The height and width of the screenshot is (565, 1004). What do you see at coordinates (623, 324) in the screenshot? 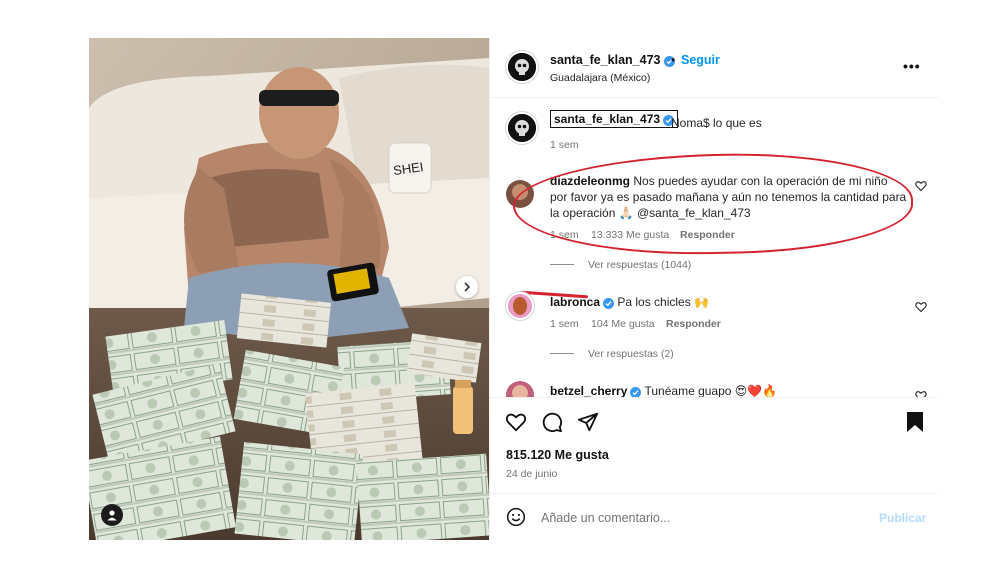
I see `comment-likes: 104 Me gusta` at bounding box center [623, 324].